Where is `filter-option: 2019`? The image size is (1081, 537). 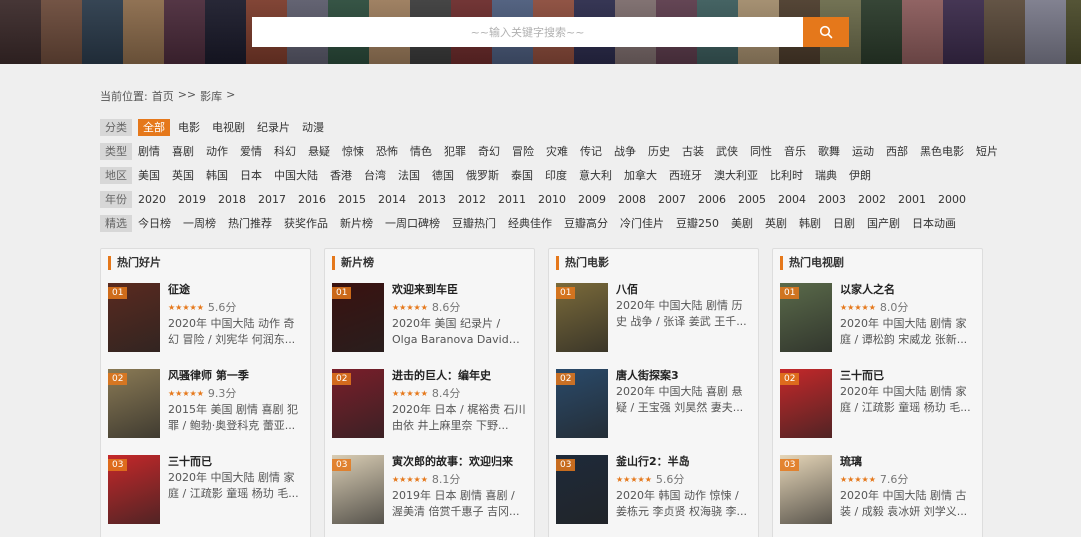
filter-option: 2019 is located at coordinates (192, 199).